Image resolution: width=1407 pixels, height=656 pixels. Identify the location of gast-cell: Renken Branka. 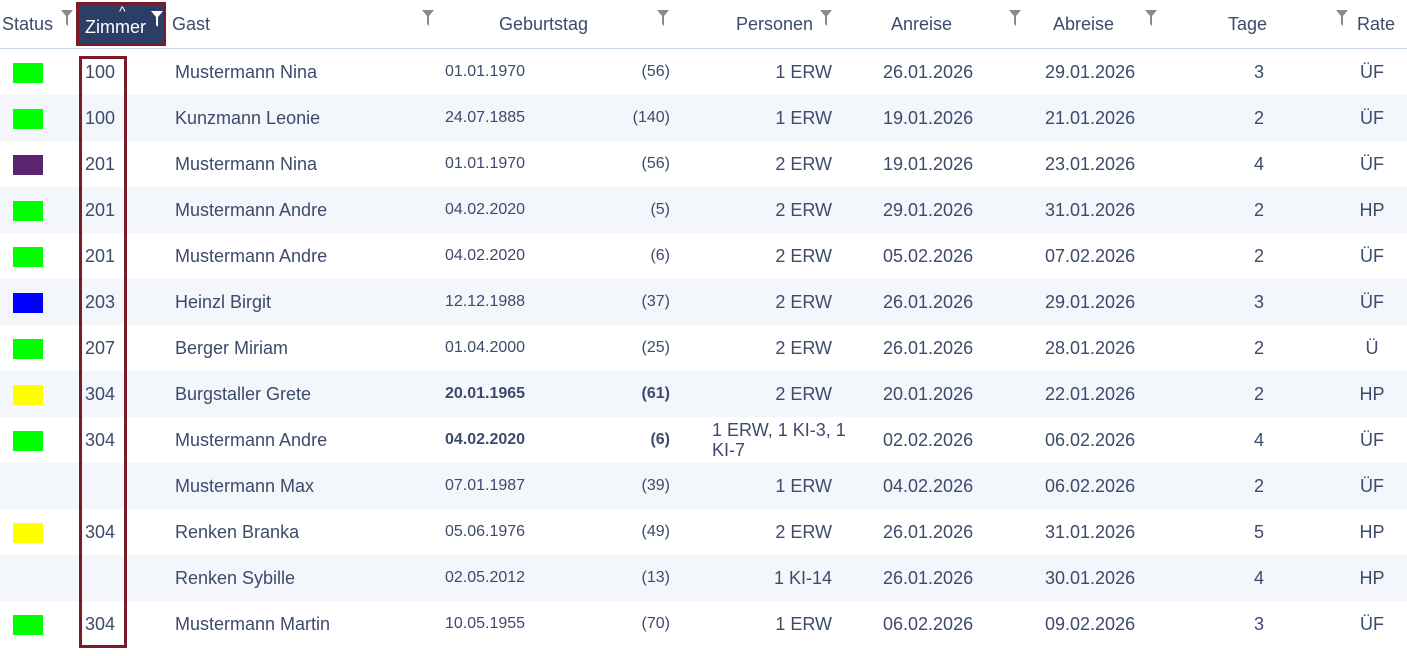
(237, 532).